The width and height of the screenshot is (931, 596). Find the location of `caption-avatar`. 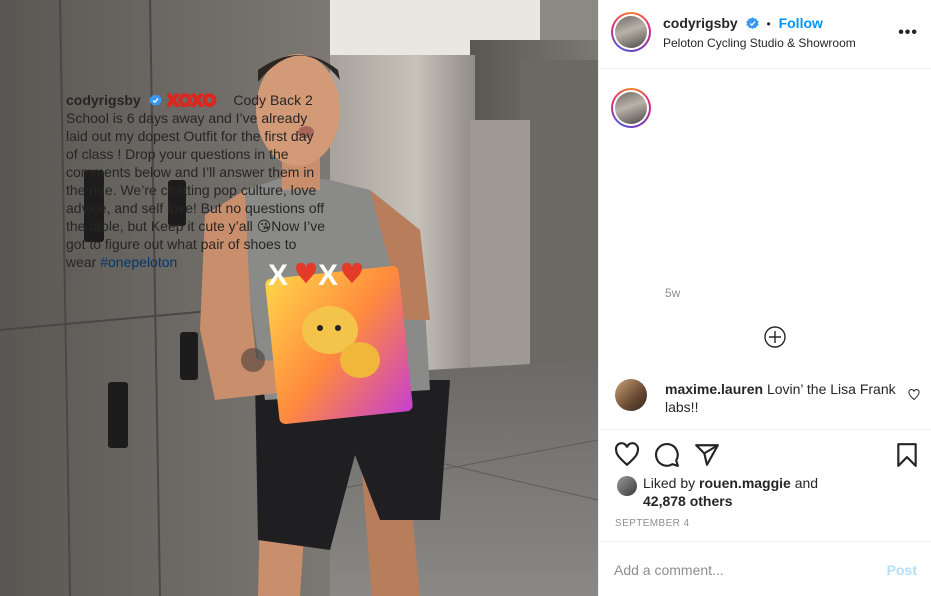

caption-avatar is located at coordinates (631, 108).